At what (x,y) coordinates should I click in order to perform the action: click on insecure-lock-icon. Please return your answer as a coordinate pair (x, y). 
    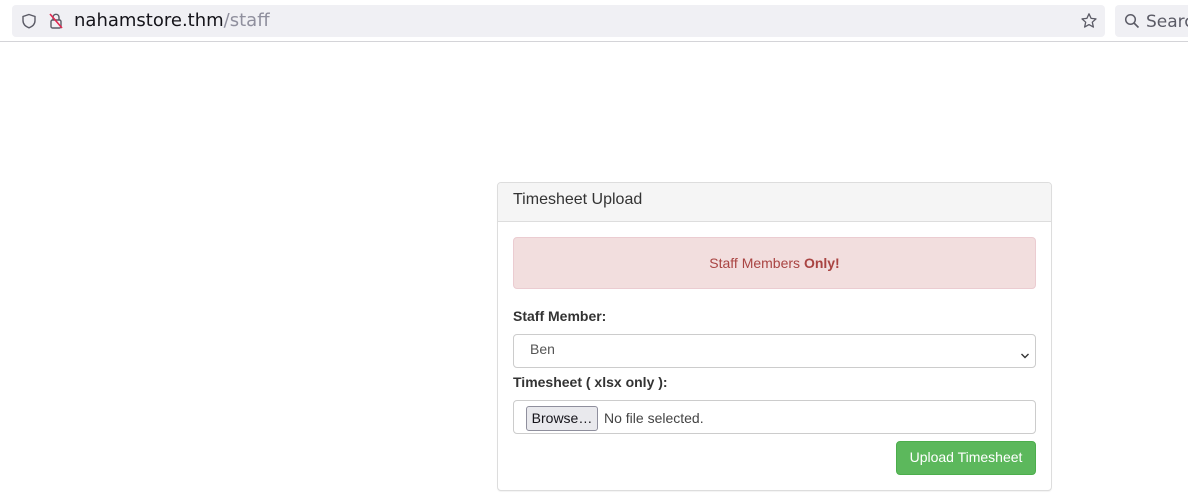
    Looking at the image, I should click on (56, 23).